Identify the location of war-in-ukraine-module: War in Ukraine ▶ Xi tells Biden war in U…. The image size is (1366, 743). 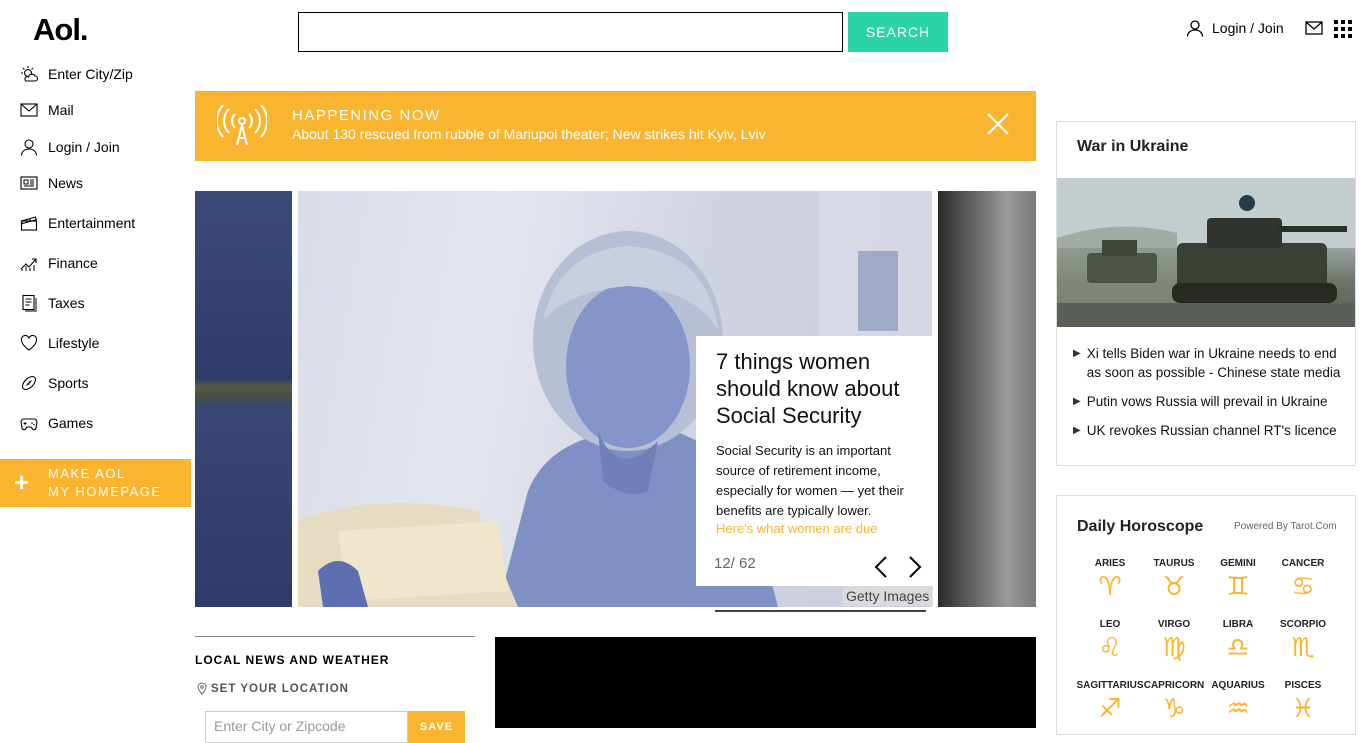
(1206, 293).